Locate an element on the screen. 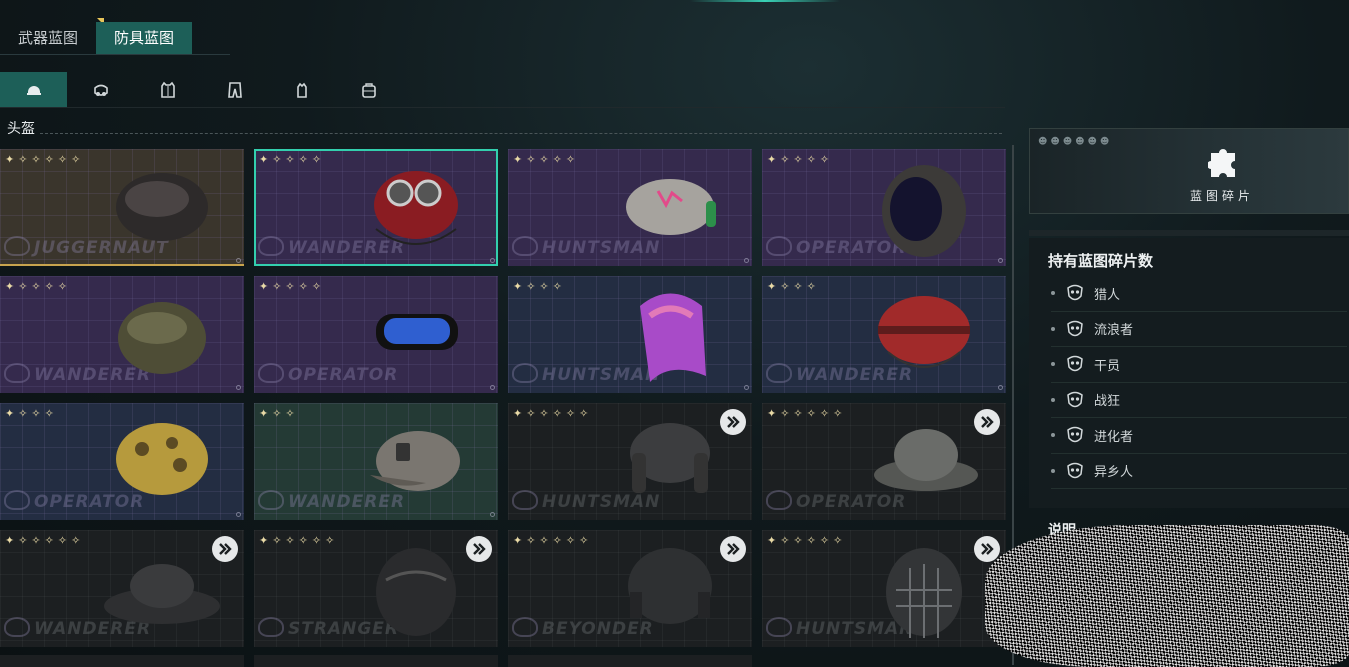 This screenshot has width=1349, height=667. blueprint-card: ✦✧✧ WANDERER is located at coordinates (376, 461).